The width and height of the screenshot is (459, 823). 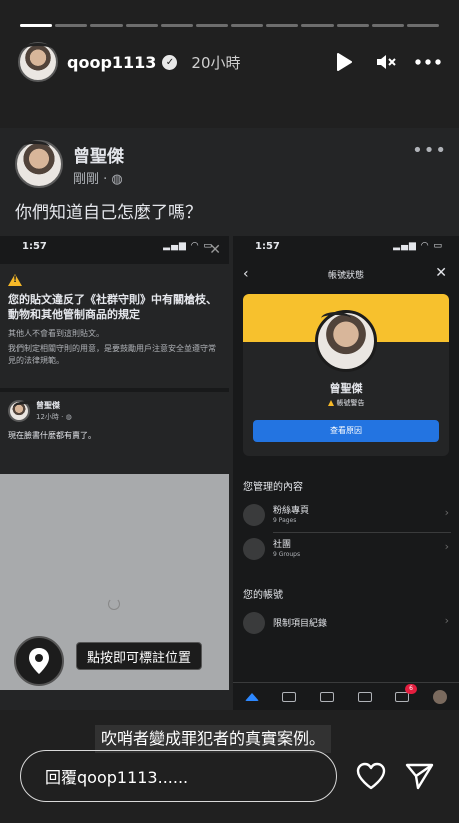 What do you see at coordinates (419, 776) in the screenshot?
I see `send-icon` at bounding box center [419, 776].